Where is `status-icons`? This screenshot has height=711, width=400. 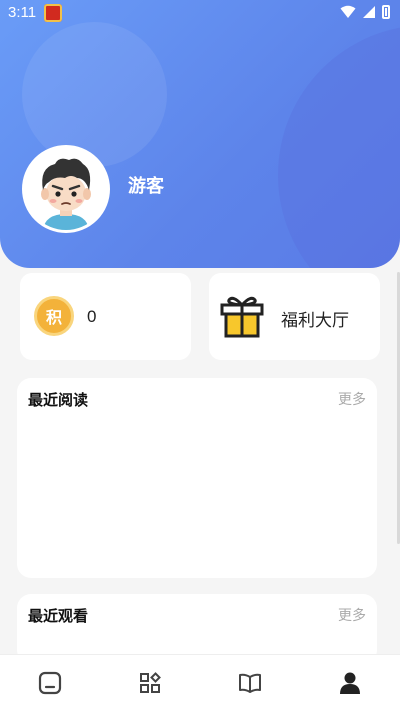 status-icons is located at coordinates (365, 12).